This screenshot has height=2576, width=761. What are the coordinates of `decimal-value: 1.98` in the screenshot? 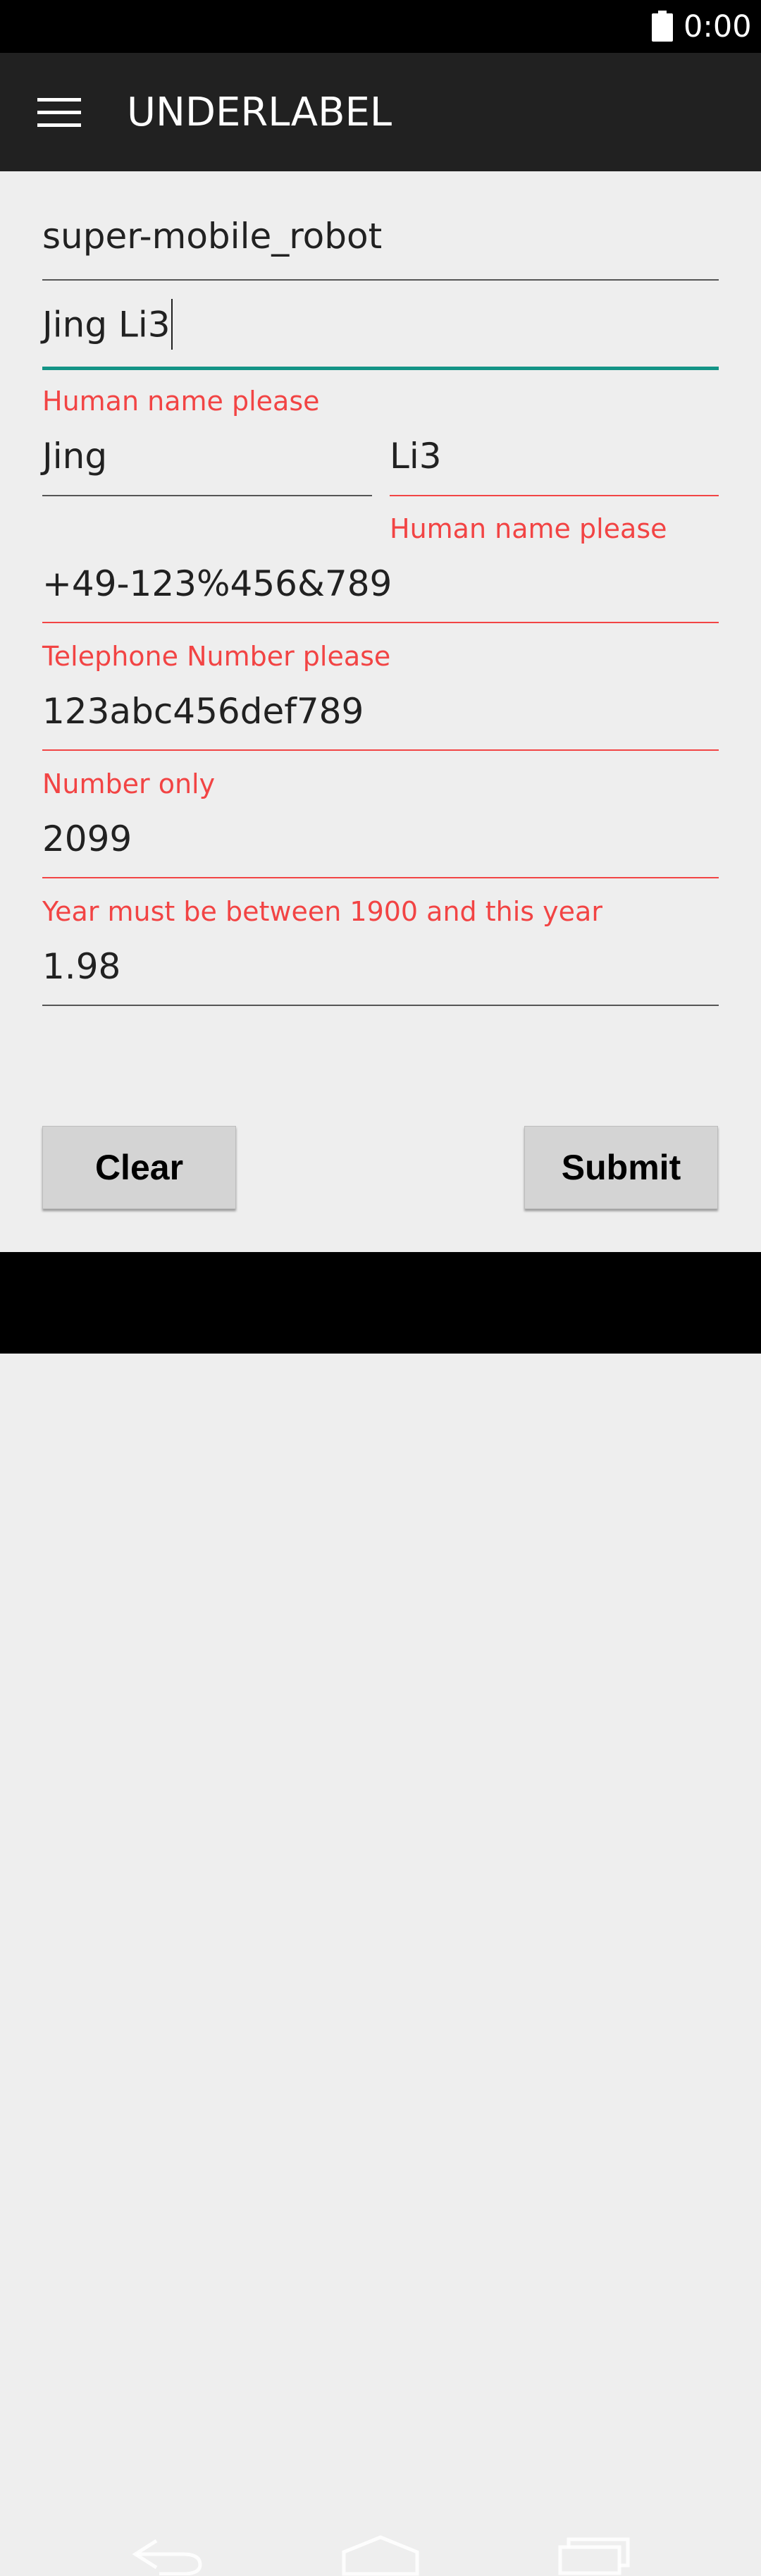 It's located at (81, 966).